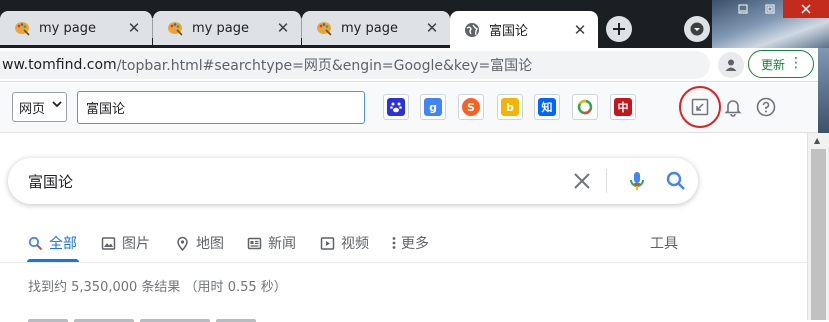 This screenshot has height=322, width=829. I want to click on profile-button, so click(731, 65).